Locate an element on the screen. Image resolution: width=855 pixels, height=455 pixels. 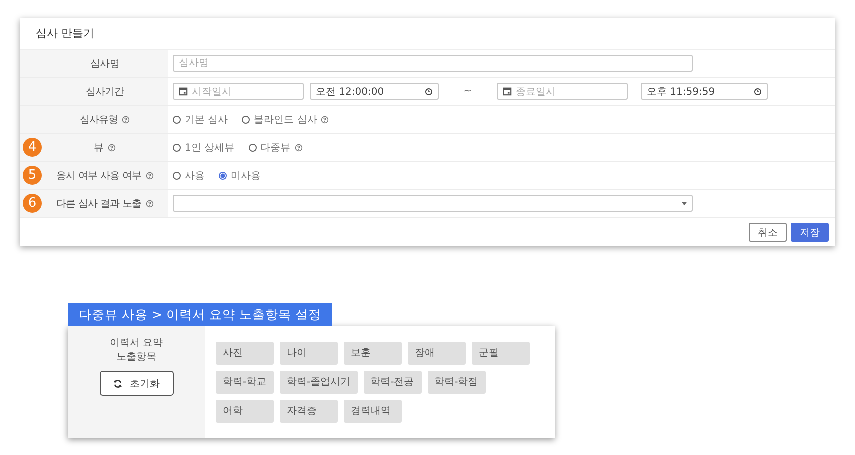
panel-label: 이력서 요약 노출항목 is located at coordinates (136, 351).